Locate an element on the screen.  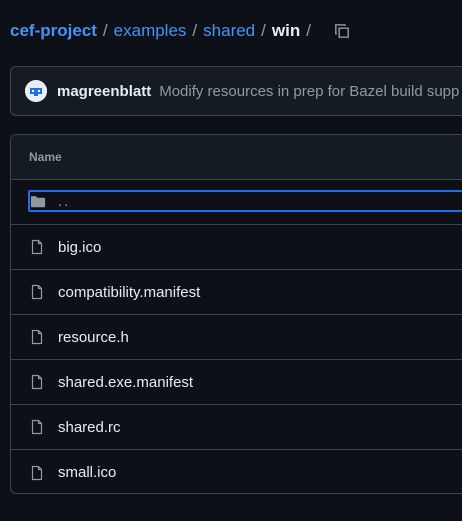
avatar-icon is located at coordinates (36, 91).